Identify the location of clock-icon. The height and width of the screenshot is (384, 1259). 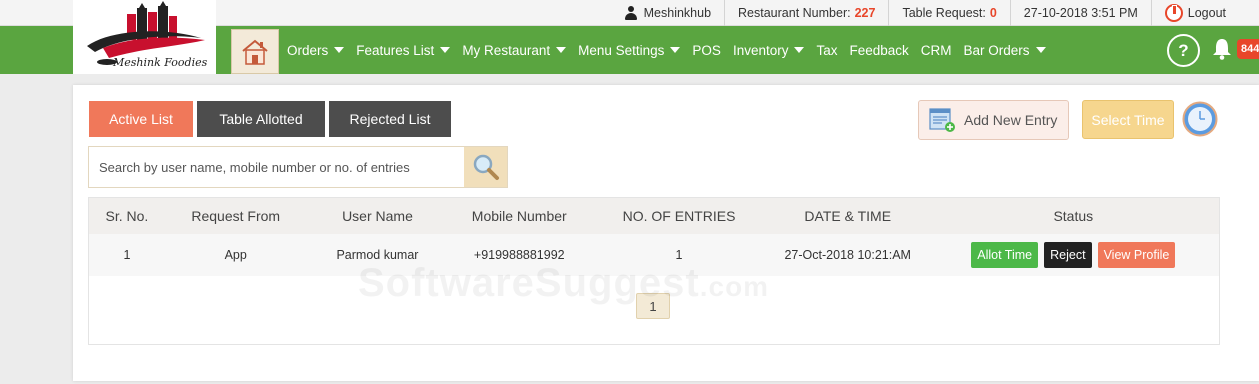
(1200, 119).